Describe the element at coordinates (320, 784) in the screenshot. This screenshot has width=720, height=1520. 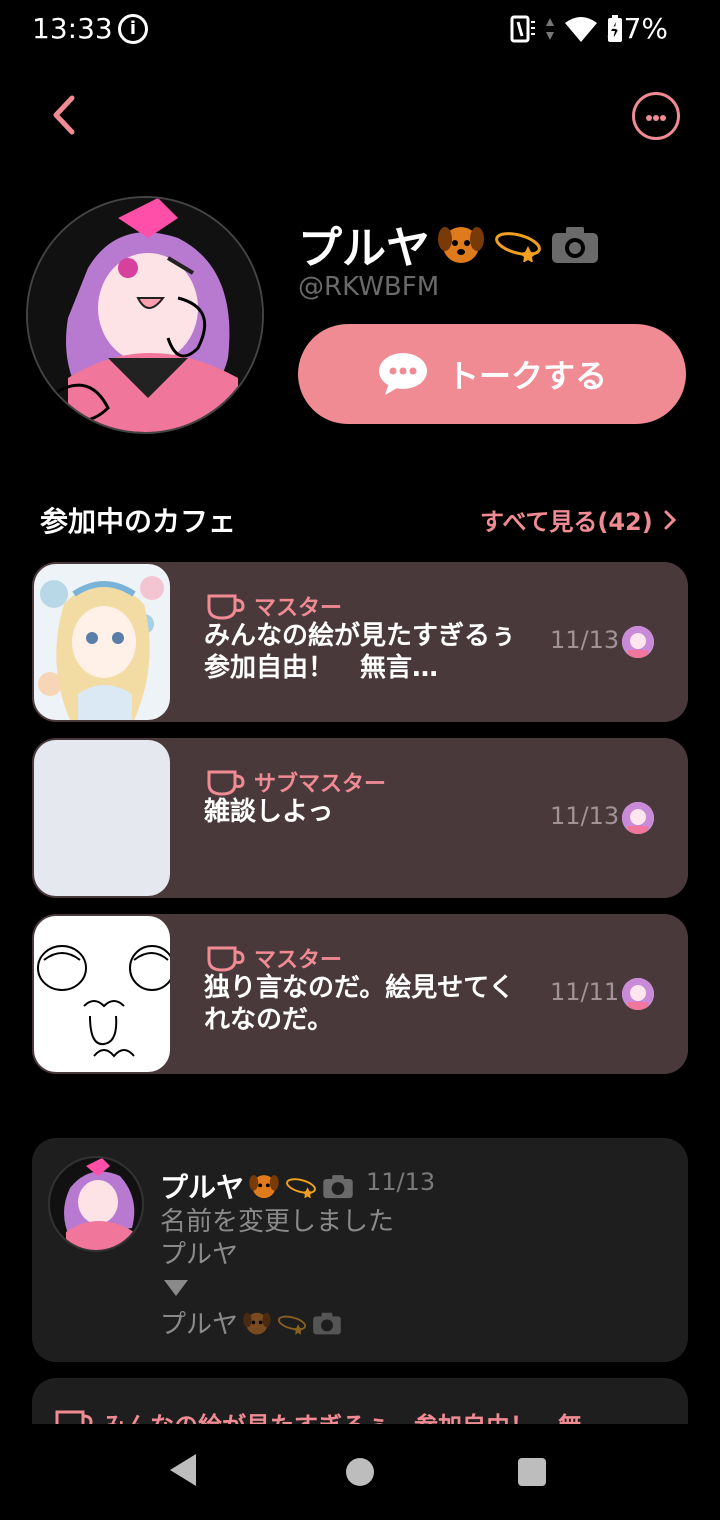
I see `cafe-role-label: サブマスター` at that location.